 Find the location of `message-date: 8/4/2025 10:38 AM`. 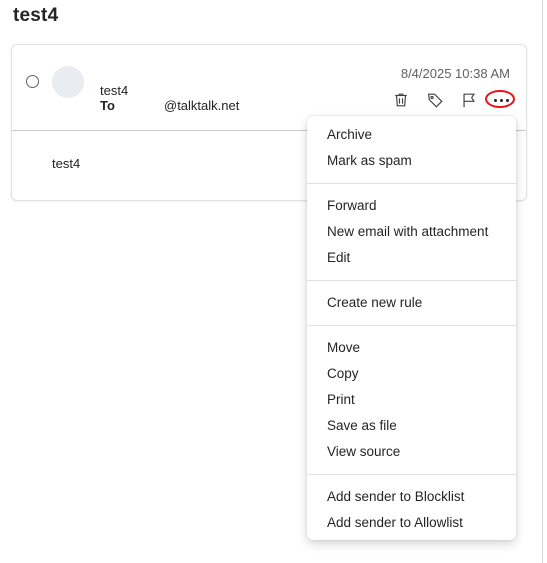

message-date: 8/4/2025 10:38 AM is located at coordinates (455, 73).